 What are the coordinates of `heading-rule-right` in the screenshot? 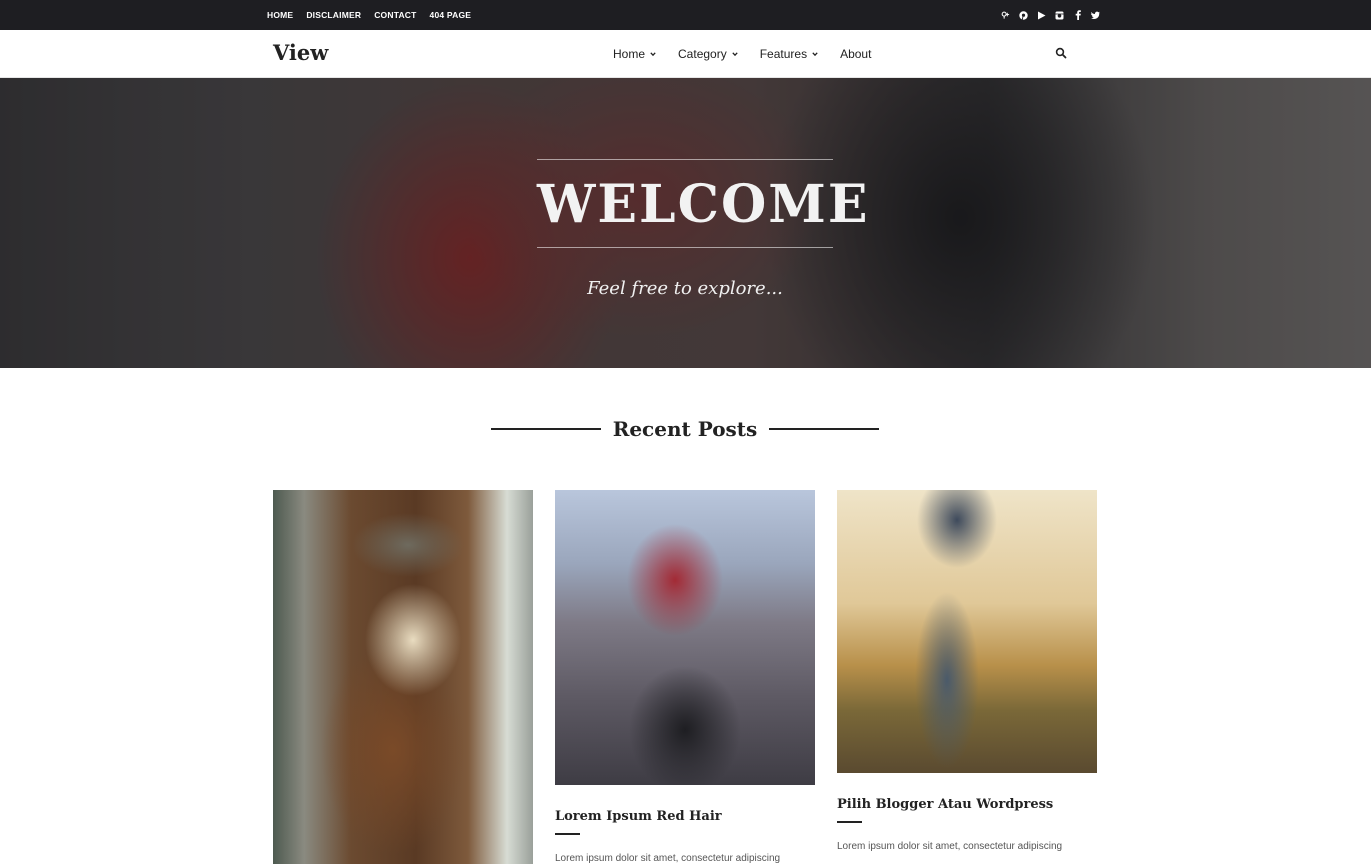 It's located at (824, 429).